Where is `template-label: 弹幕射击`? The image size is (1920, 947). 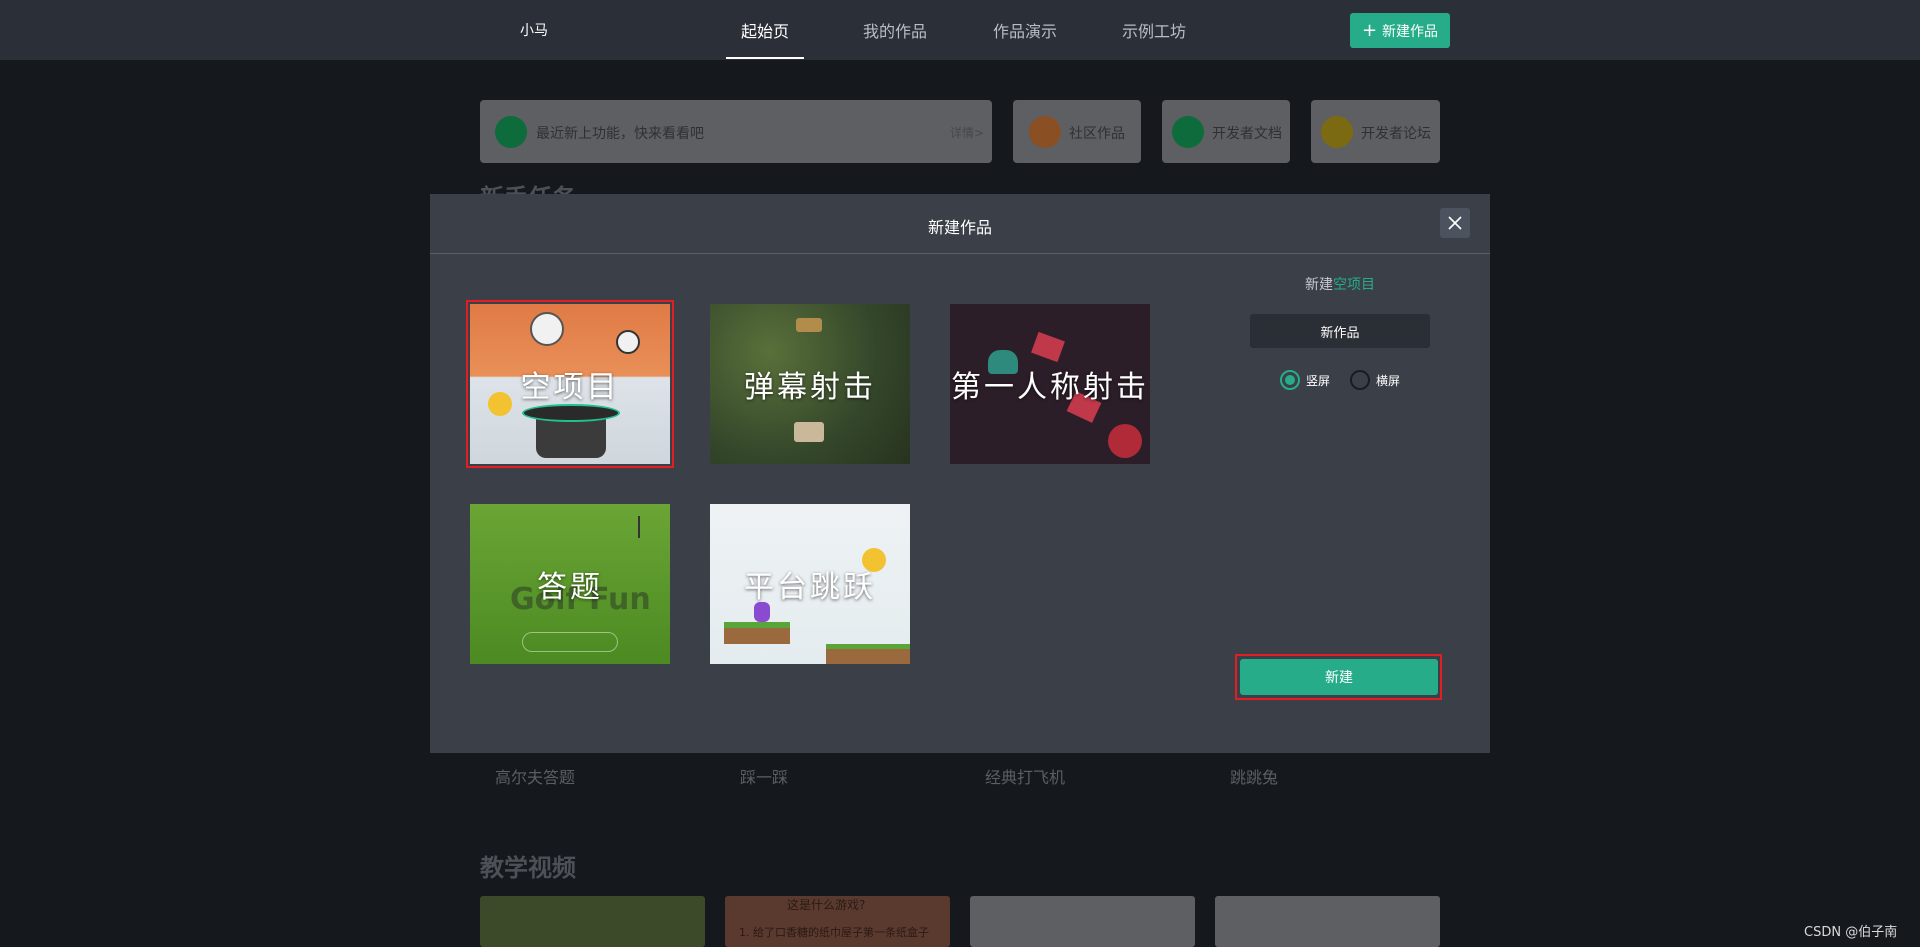
template-label: 弹幕射击 is located at coordinates (810, 387).